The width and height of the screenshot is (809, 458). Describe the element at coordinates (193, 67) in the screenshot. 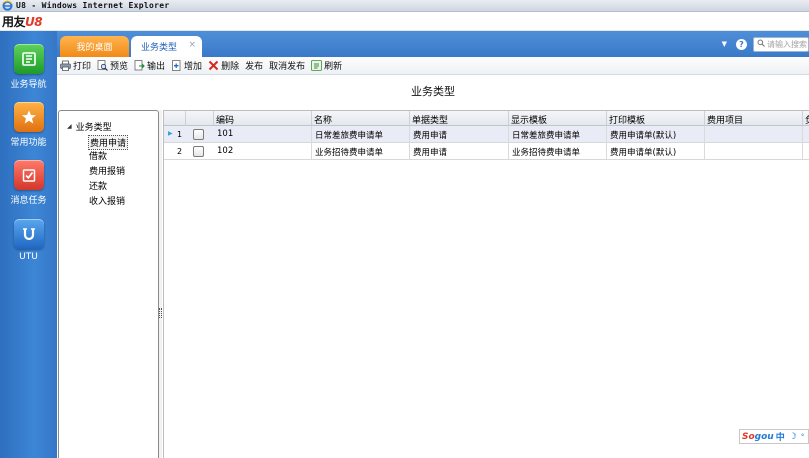

I see `toolbar-label: 增加` at that location.